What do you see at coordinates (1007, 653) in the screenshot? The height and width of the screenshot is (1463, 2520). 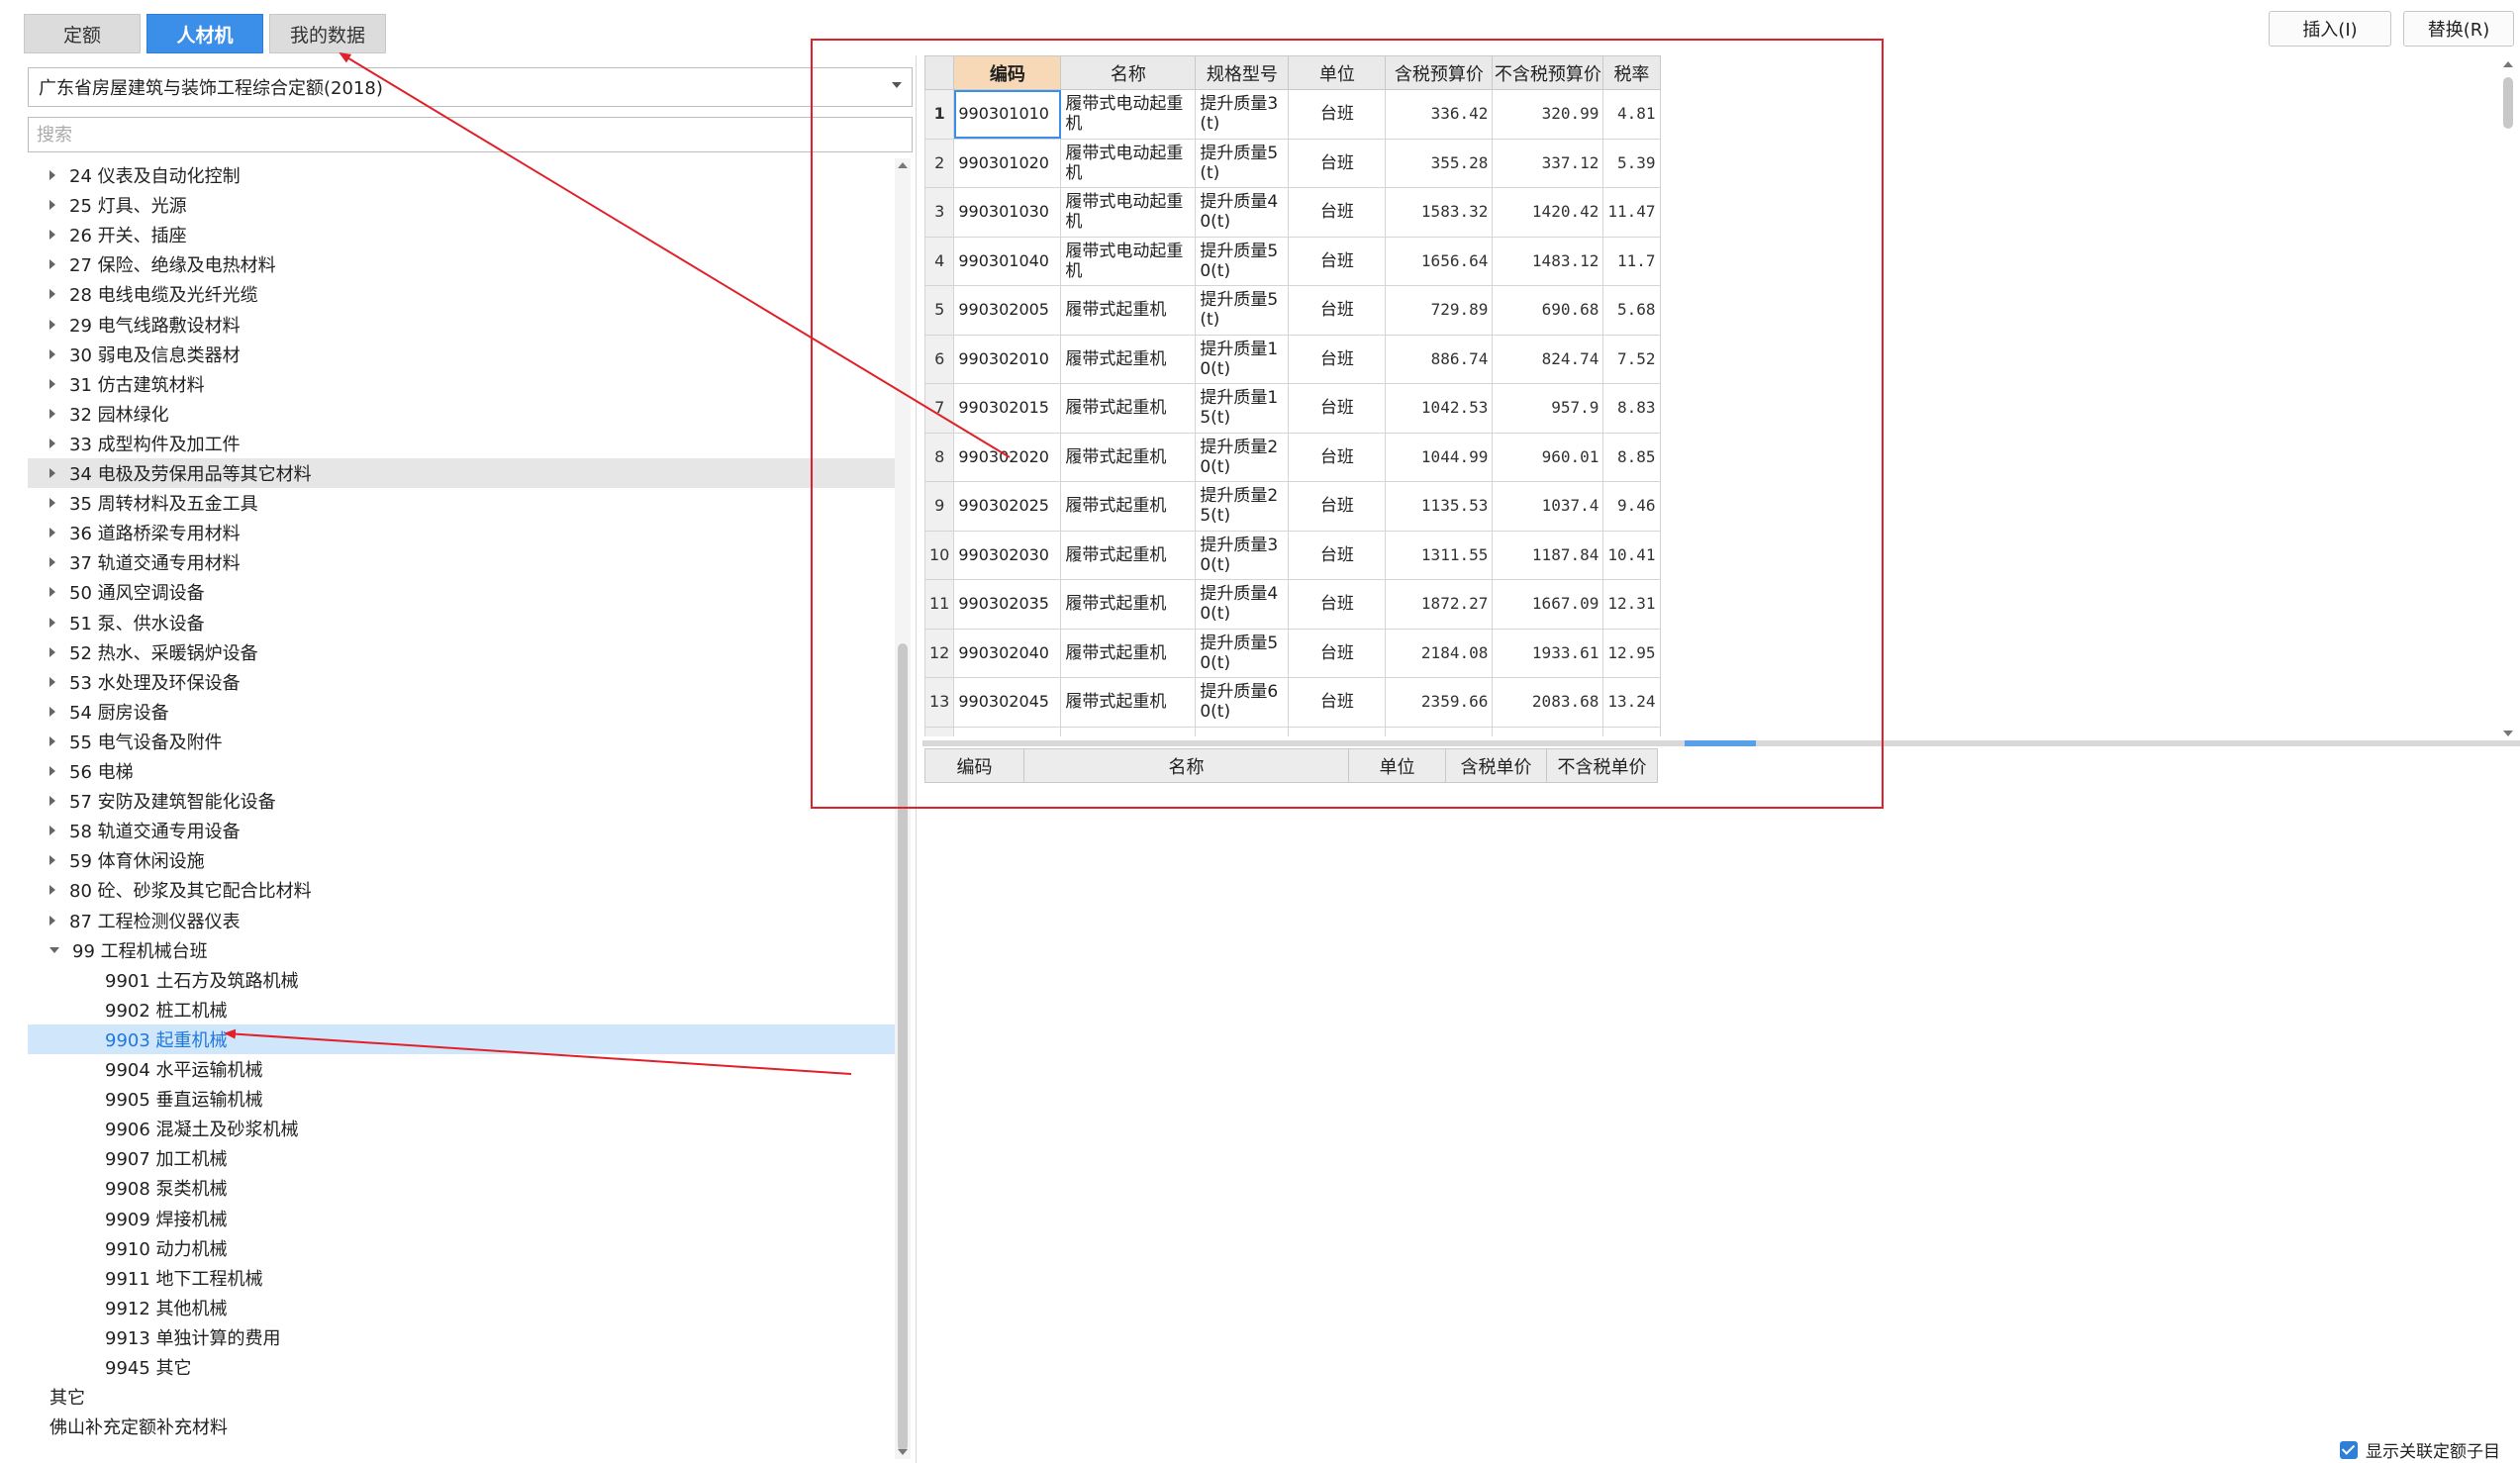 I see `cell-code: 990302040` at bounding box center [1007, 653].